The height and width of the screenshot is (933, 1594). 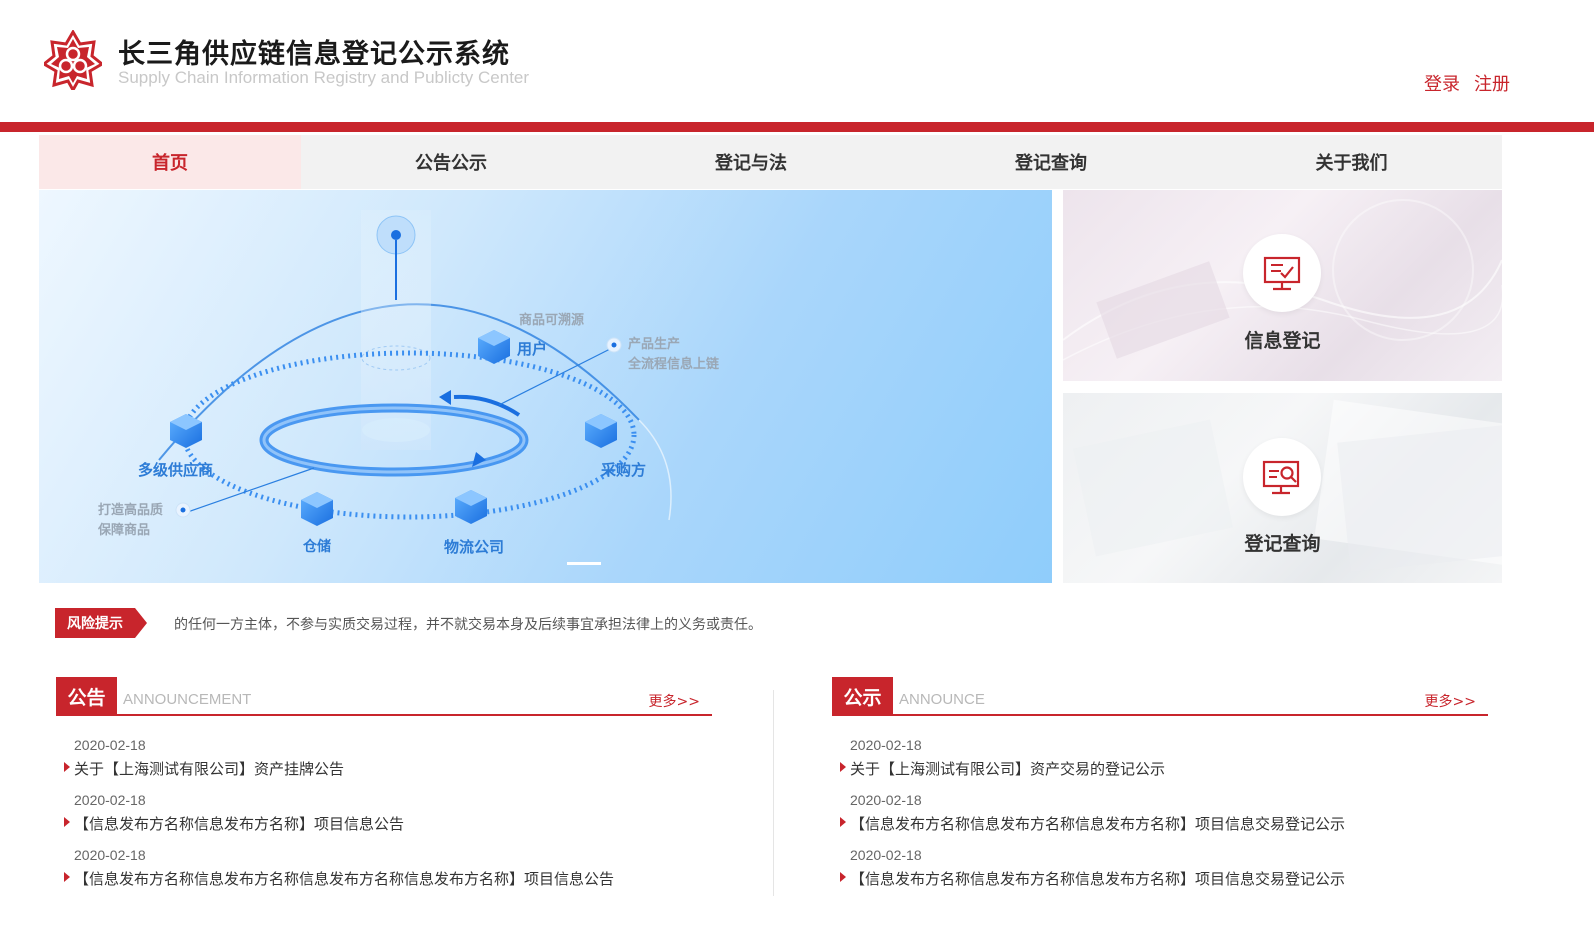 I want to click on item-title: 关于【上海测试有限公司】资产交易的登记公示, so click(x=1007, y=768).